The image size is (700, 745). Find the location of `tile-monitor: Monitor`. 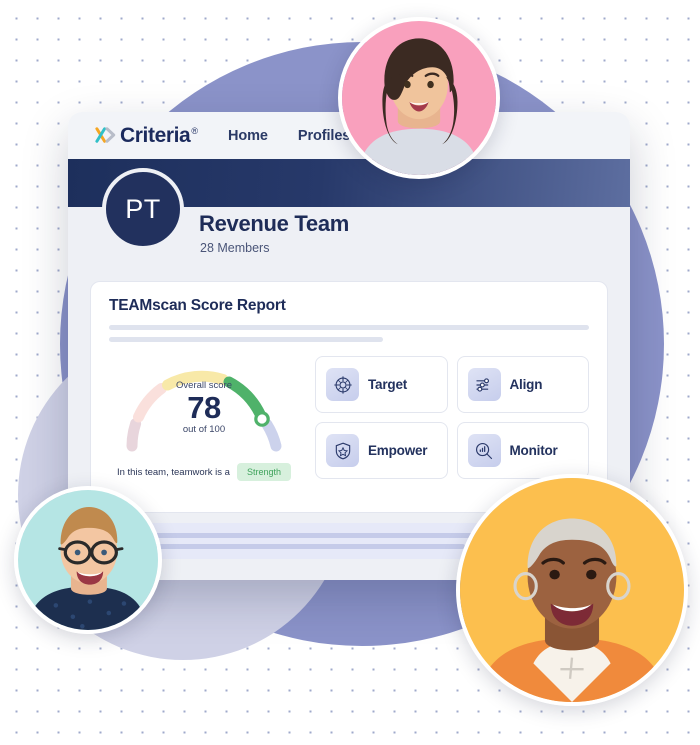

tile-monitor: Monitor is located at coordinates (522, 450).